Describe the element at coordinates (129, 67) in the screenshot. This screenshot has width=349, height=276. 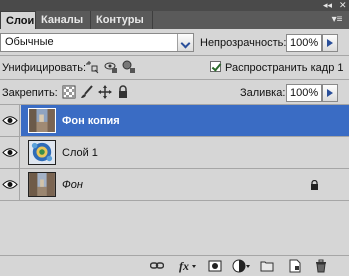
I see `unify-style-icon` at that location.